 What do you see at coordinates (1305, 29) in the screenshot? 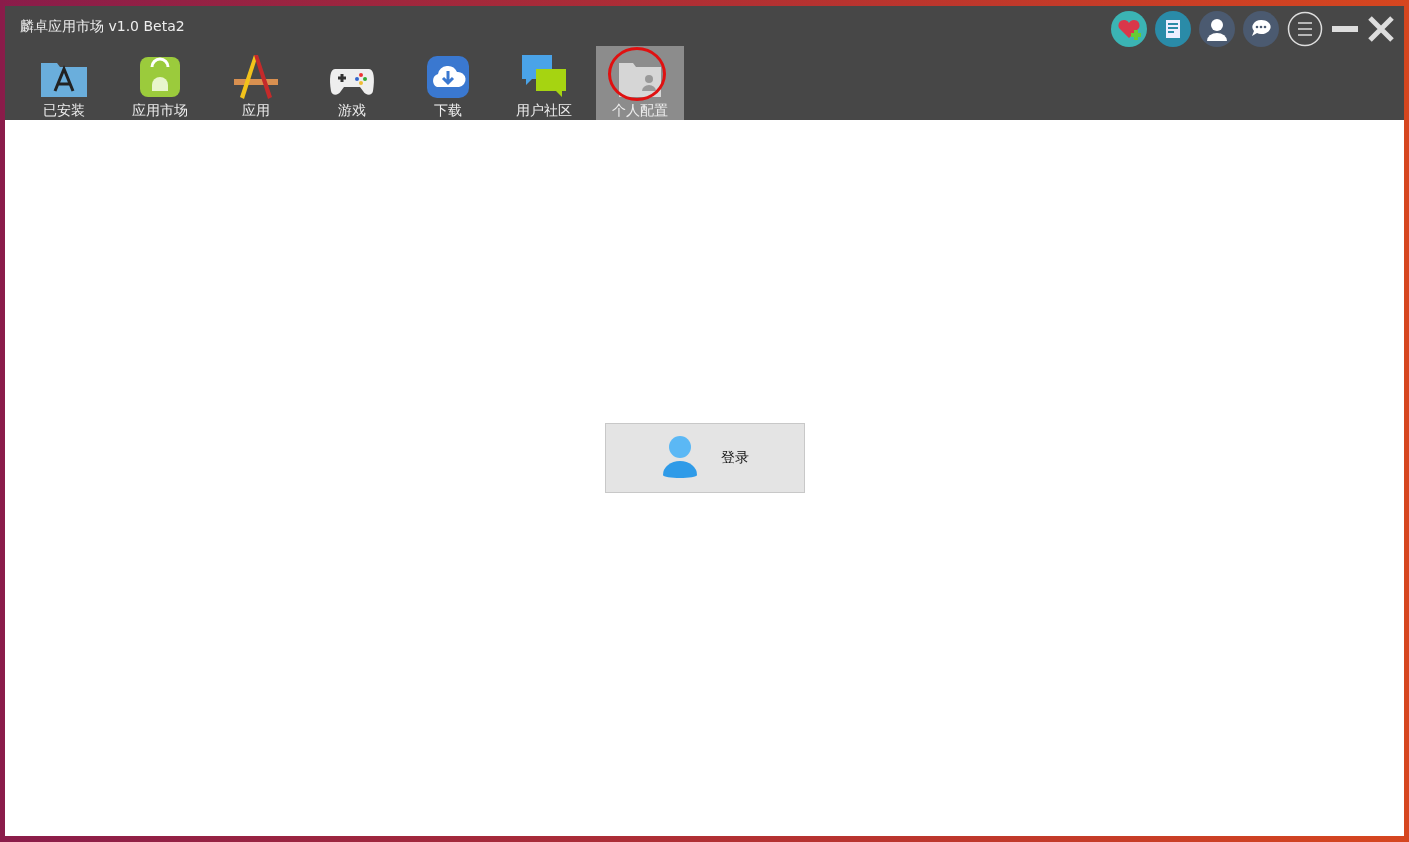
I see `menu-icon` at bounding box center [1305, 29].